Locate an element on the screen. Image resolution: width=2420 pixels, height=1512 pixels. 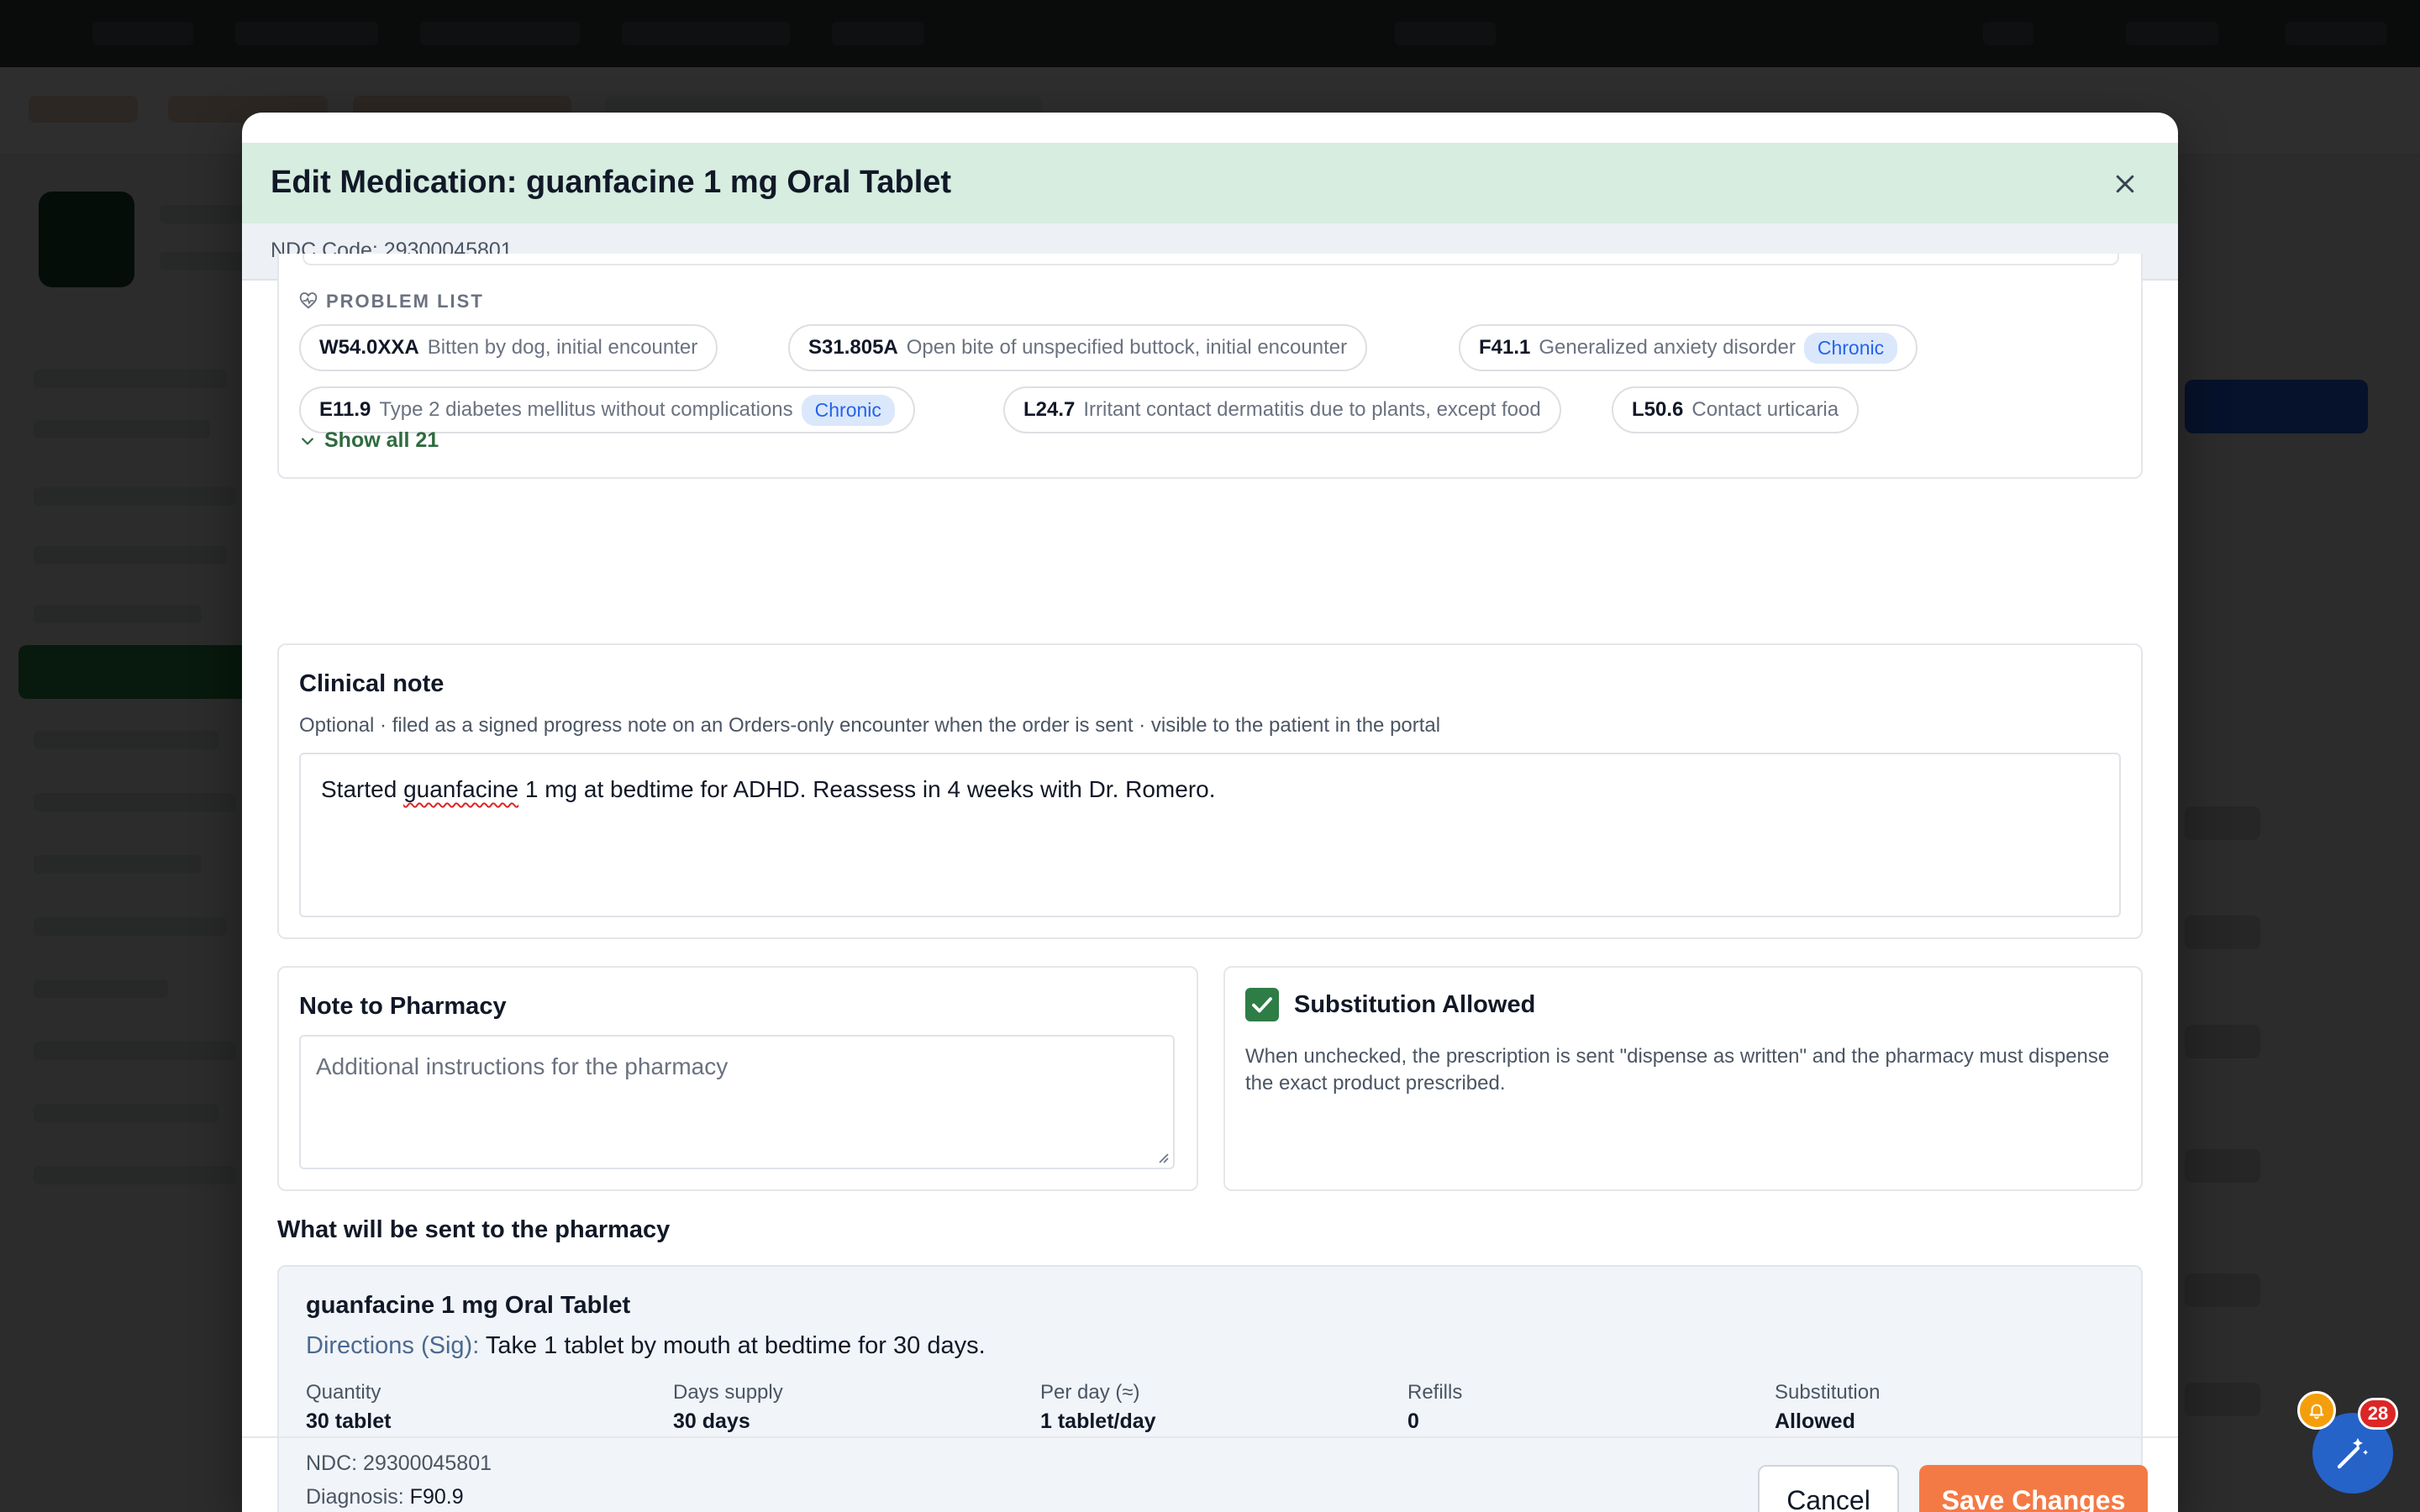
chevron-down-icon is located at coordinates (307, 440).